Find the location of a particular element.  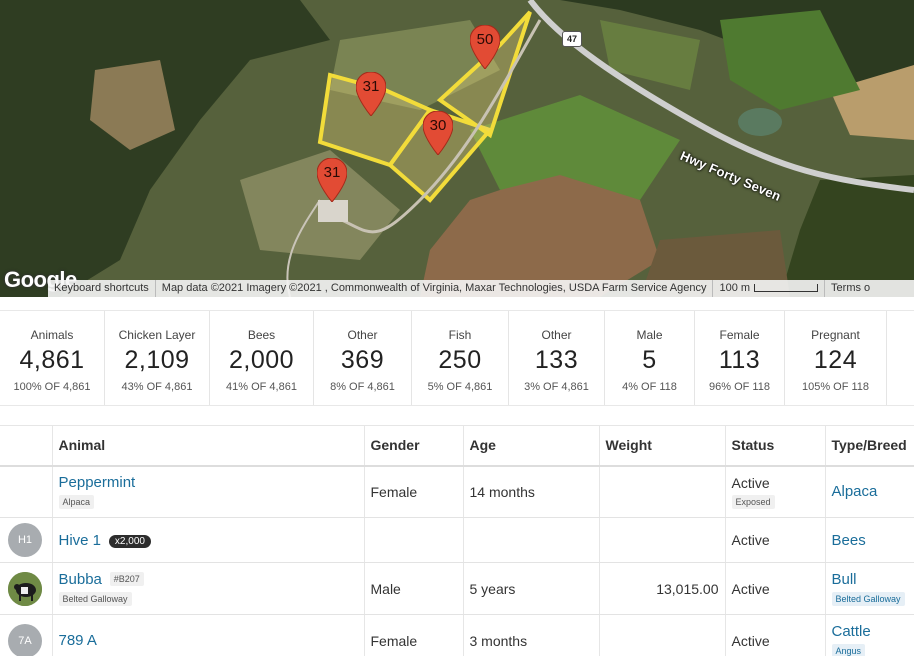

stat-chicken-layer: Chicken Layer 2,109 43% OF 4,861 is located at coordinates (157, 358).